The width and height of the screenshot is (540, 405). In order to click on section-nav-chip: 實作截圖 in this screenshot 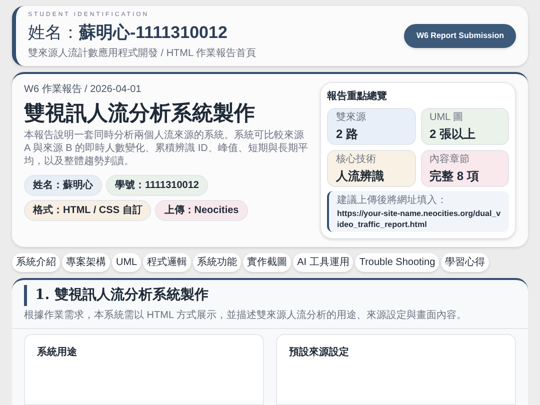, I will do `click(267, 262)`.